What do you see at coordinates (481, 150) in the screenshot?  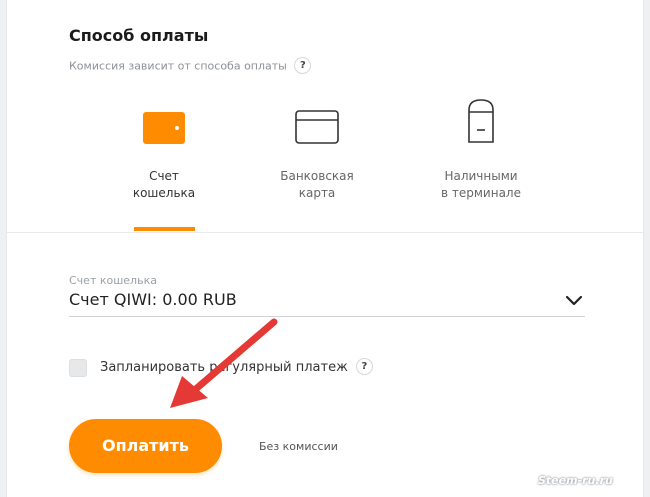 I see `method-terminal: Наличными в терминале` at bounding box center [481, 150].